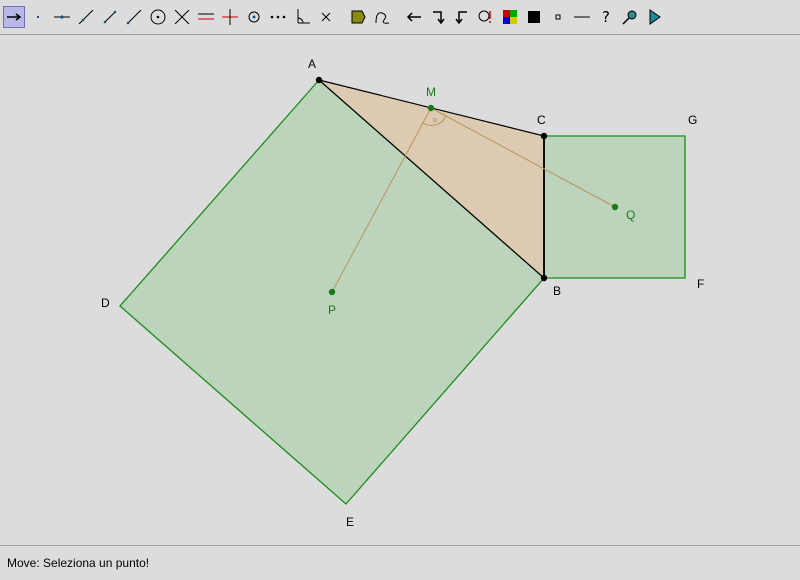  I want to click on dotted-tool, so click(278, 17).